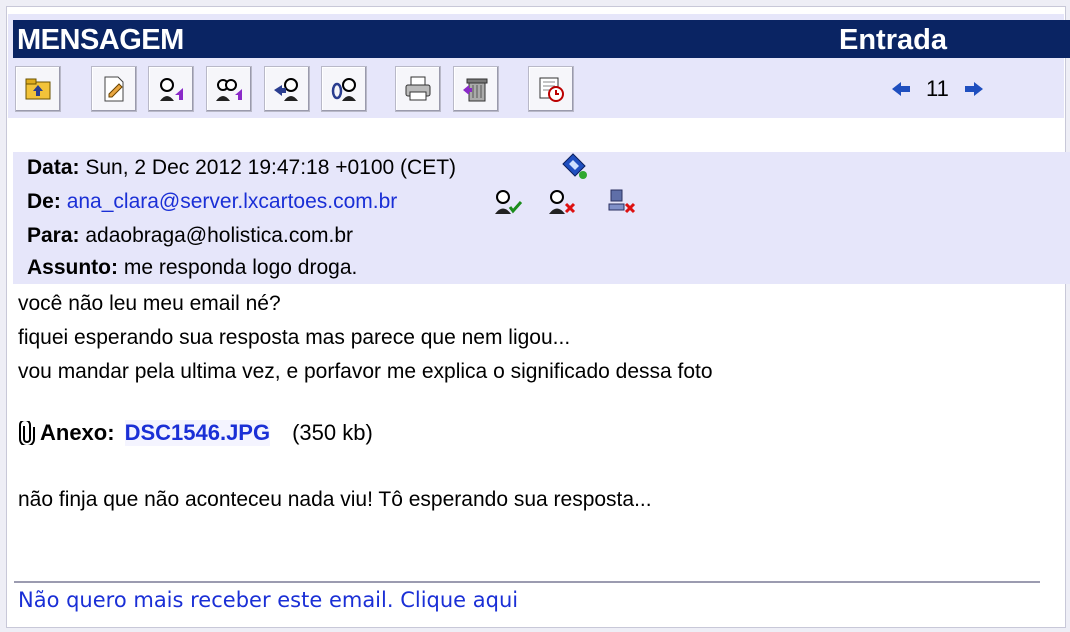 This screenshot has height=632, width=1070. I want to click on schedule-button, so click(551, 89).